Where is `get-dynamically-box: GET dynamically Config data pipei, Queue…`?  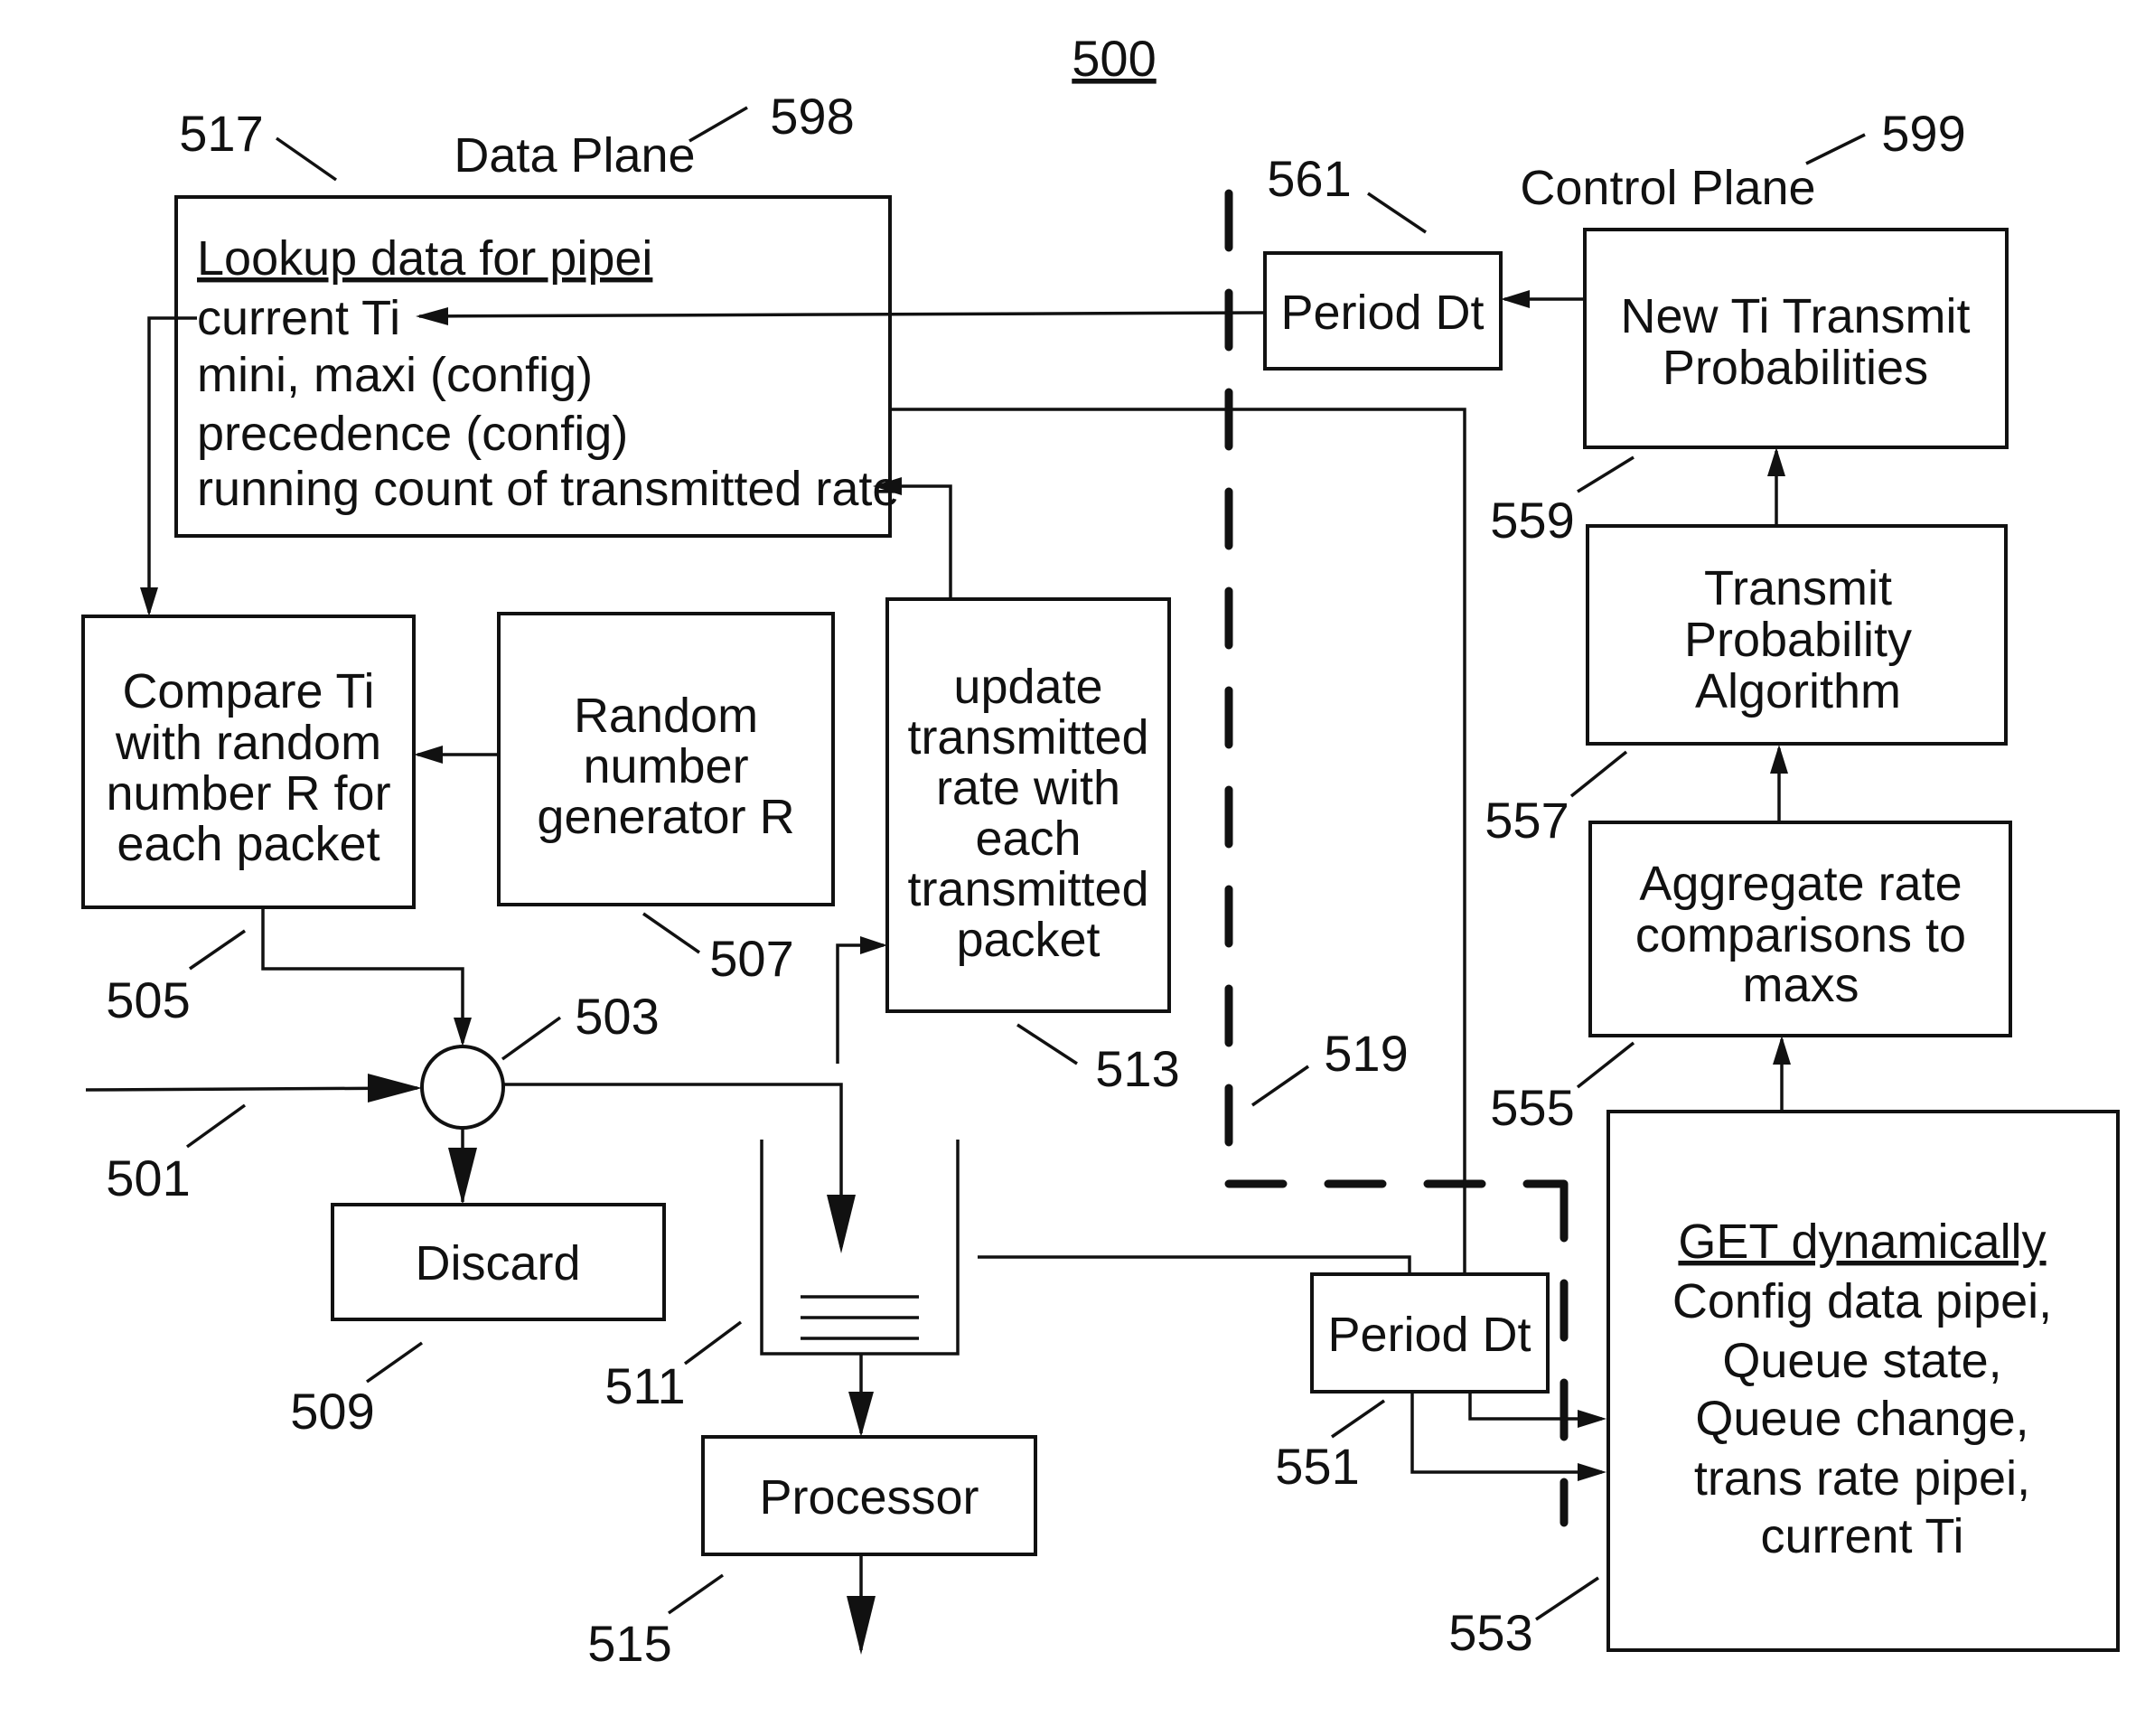
get-dynamically-box: GET dynamically Config data pipei, Queue… is located at coordinates (1863, 1381).